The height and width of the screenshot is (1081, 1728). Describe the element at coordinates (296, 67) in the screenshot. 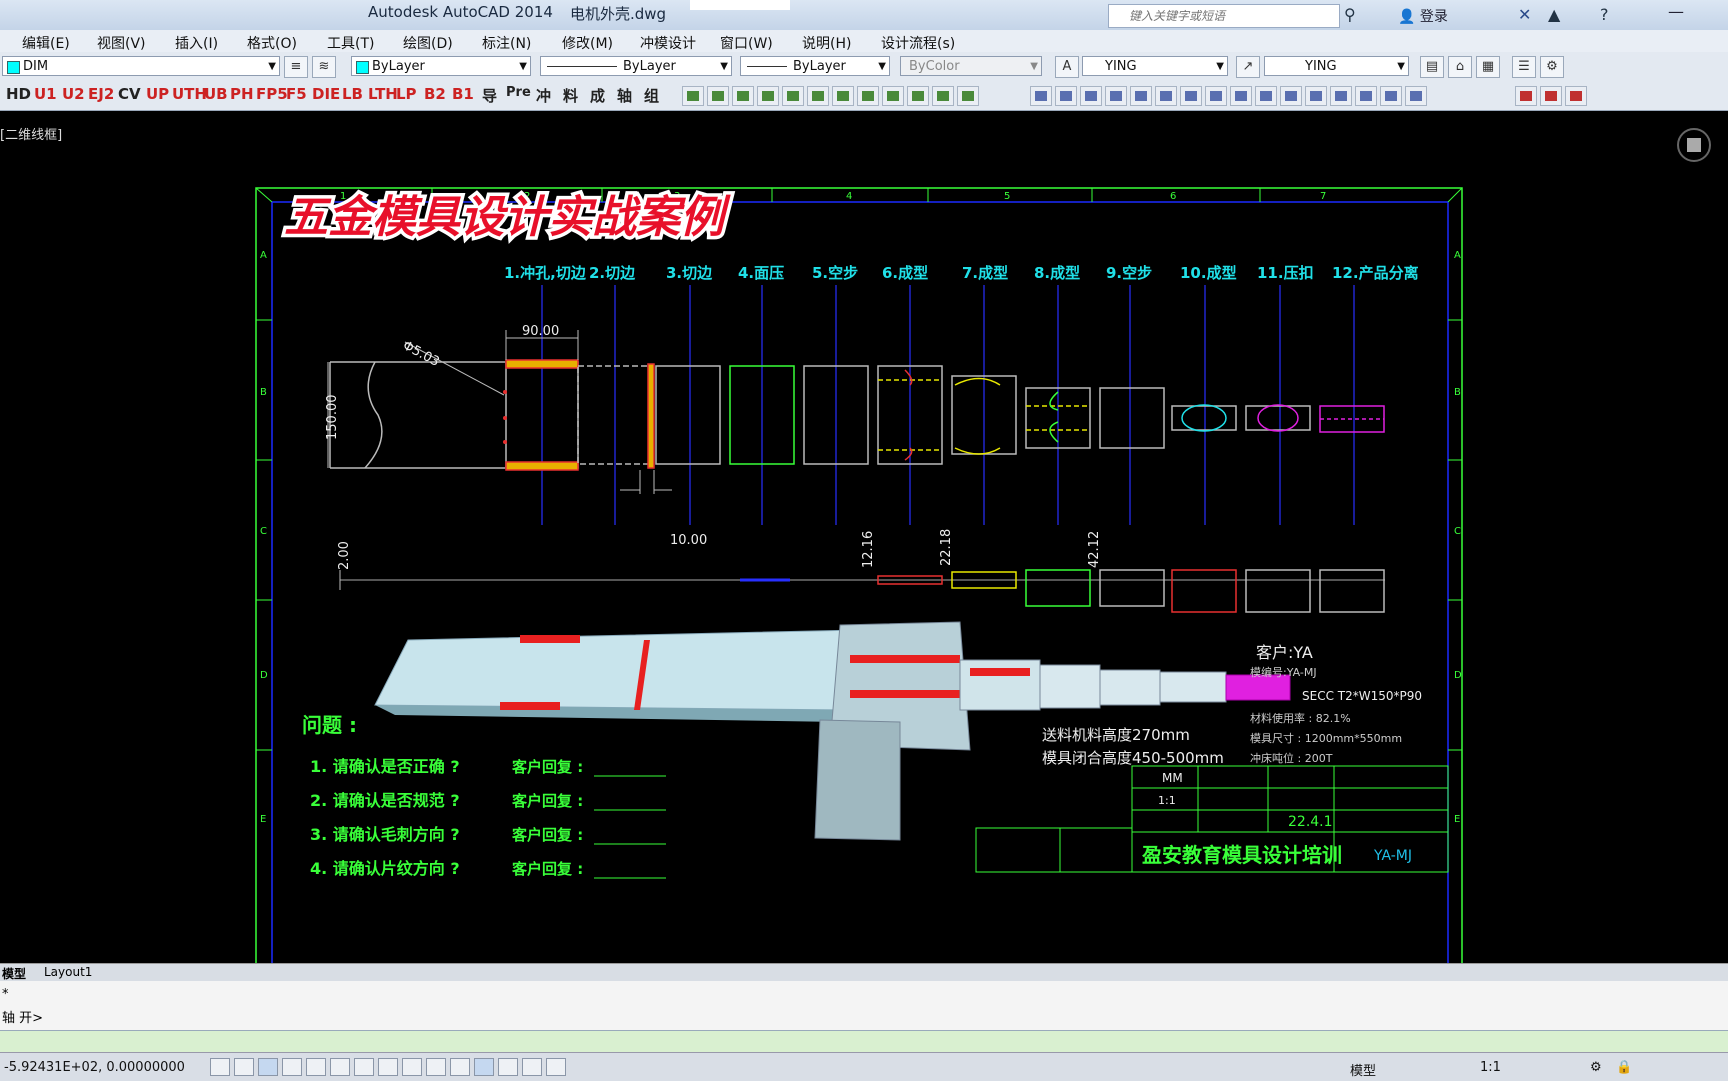

I see `layer-state-icon: ≡` at that location.